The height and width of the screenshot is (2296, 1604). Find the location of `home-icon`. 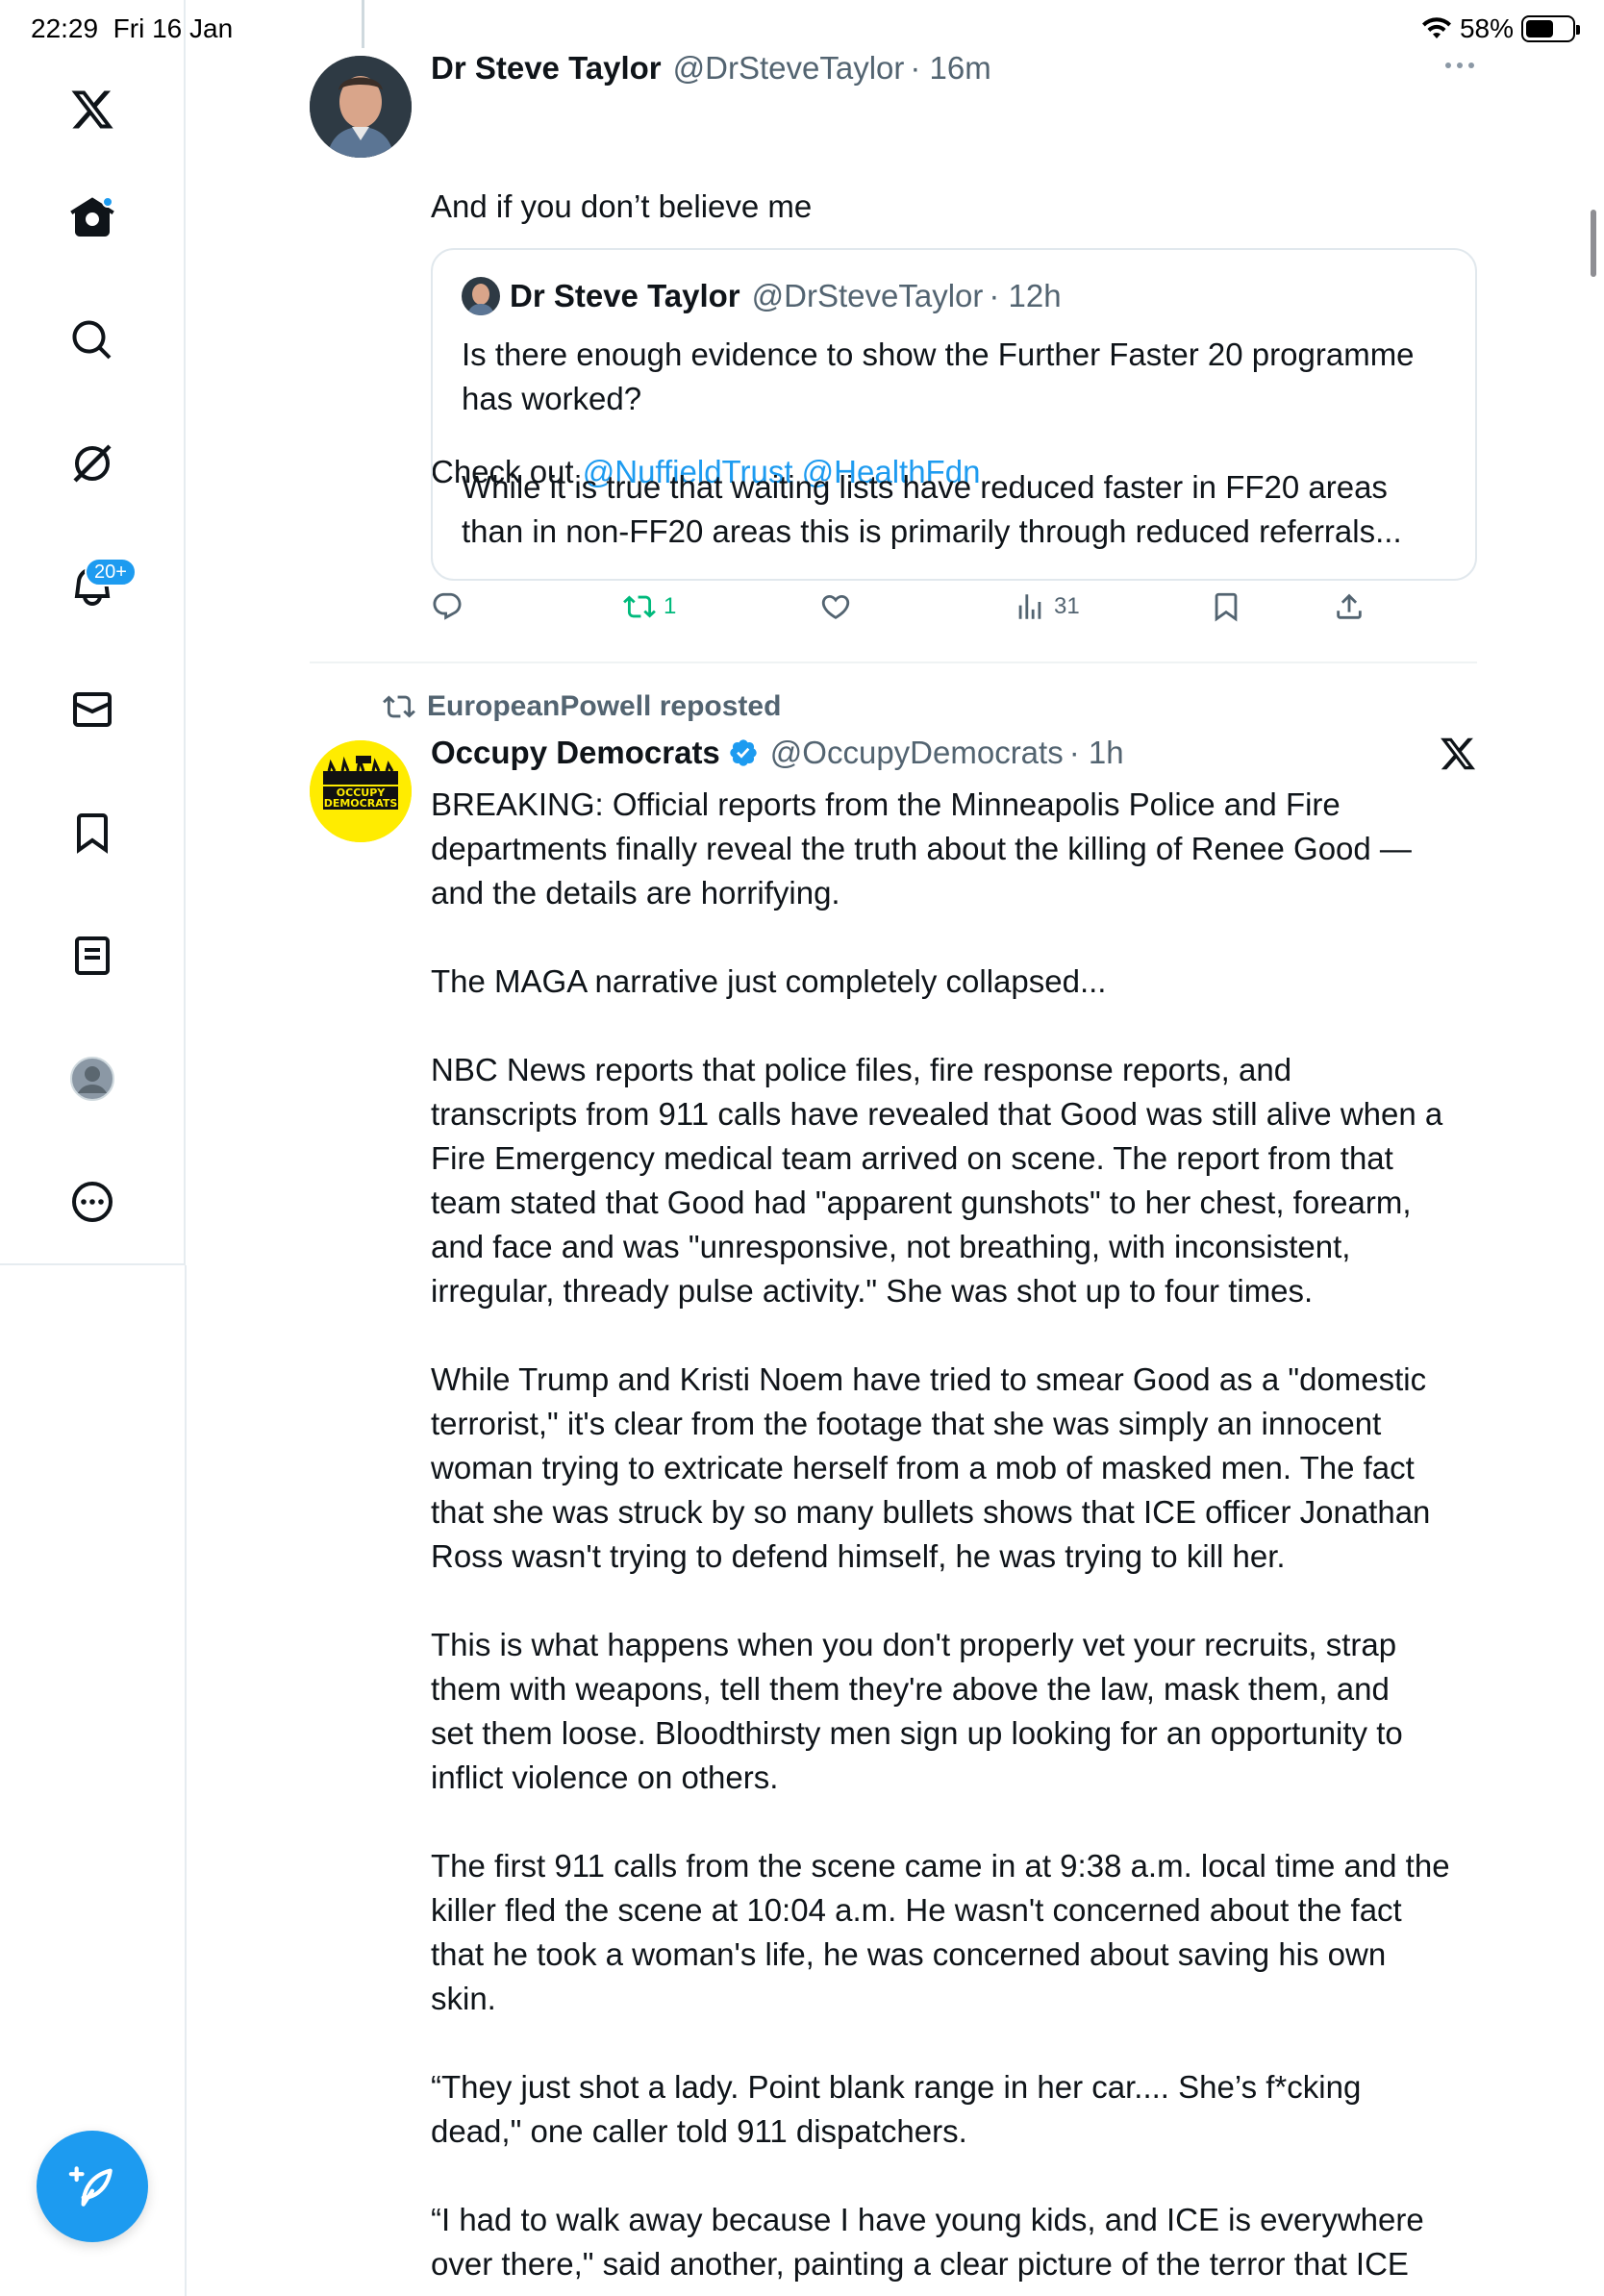

home-icon is located at coordinates (92, 217).